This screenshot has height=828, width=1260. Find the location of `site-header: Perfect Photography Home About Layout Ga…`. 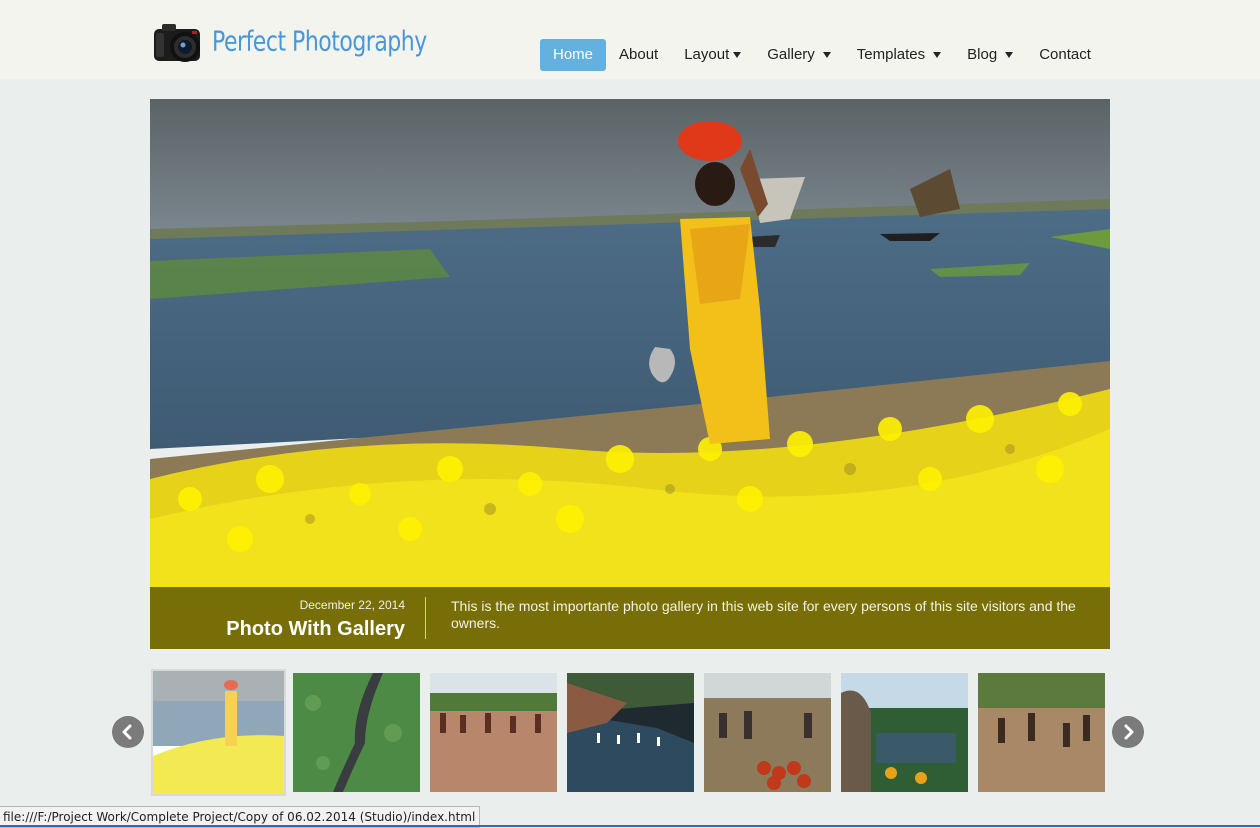

site-header: Perfect Photography Home About Layout Ga… is located at coordinates (630, 39).